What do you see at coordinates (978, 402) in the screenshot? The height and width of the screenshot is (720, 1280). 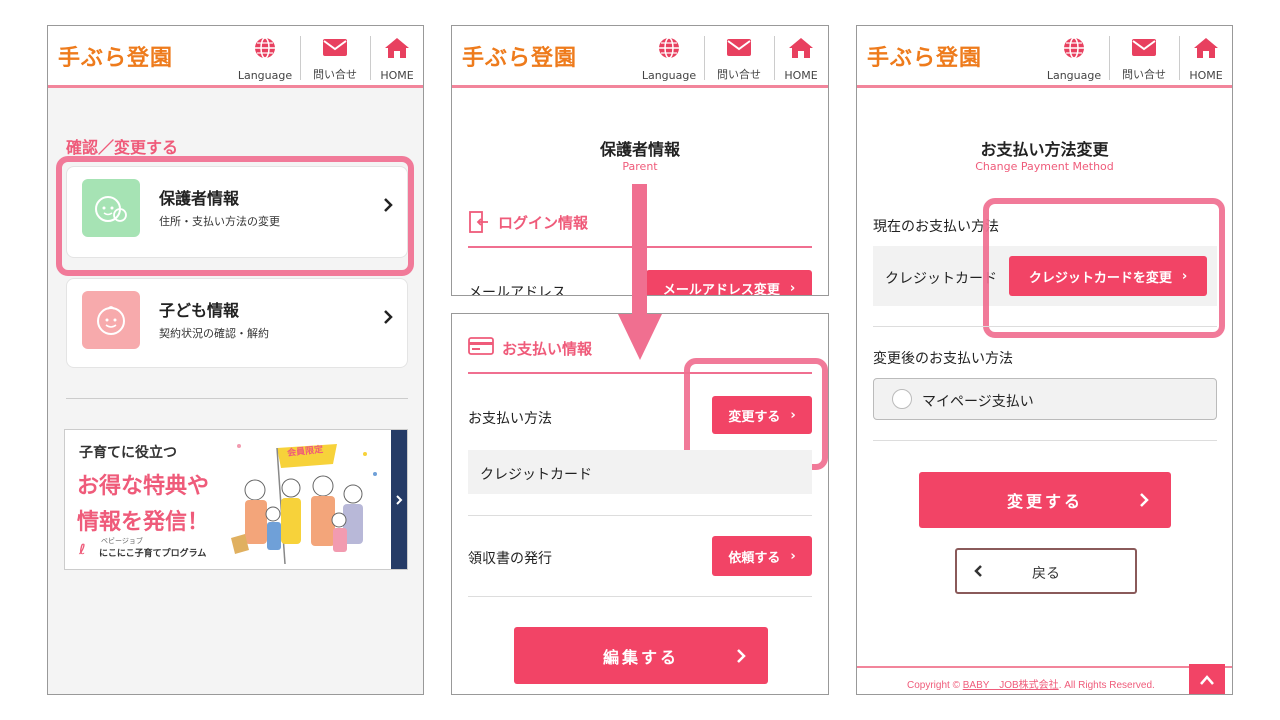 I see `payment-option-label: マイページ支払い` at bounding box center [978, 402].